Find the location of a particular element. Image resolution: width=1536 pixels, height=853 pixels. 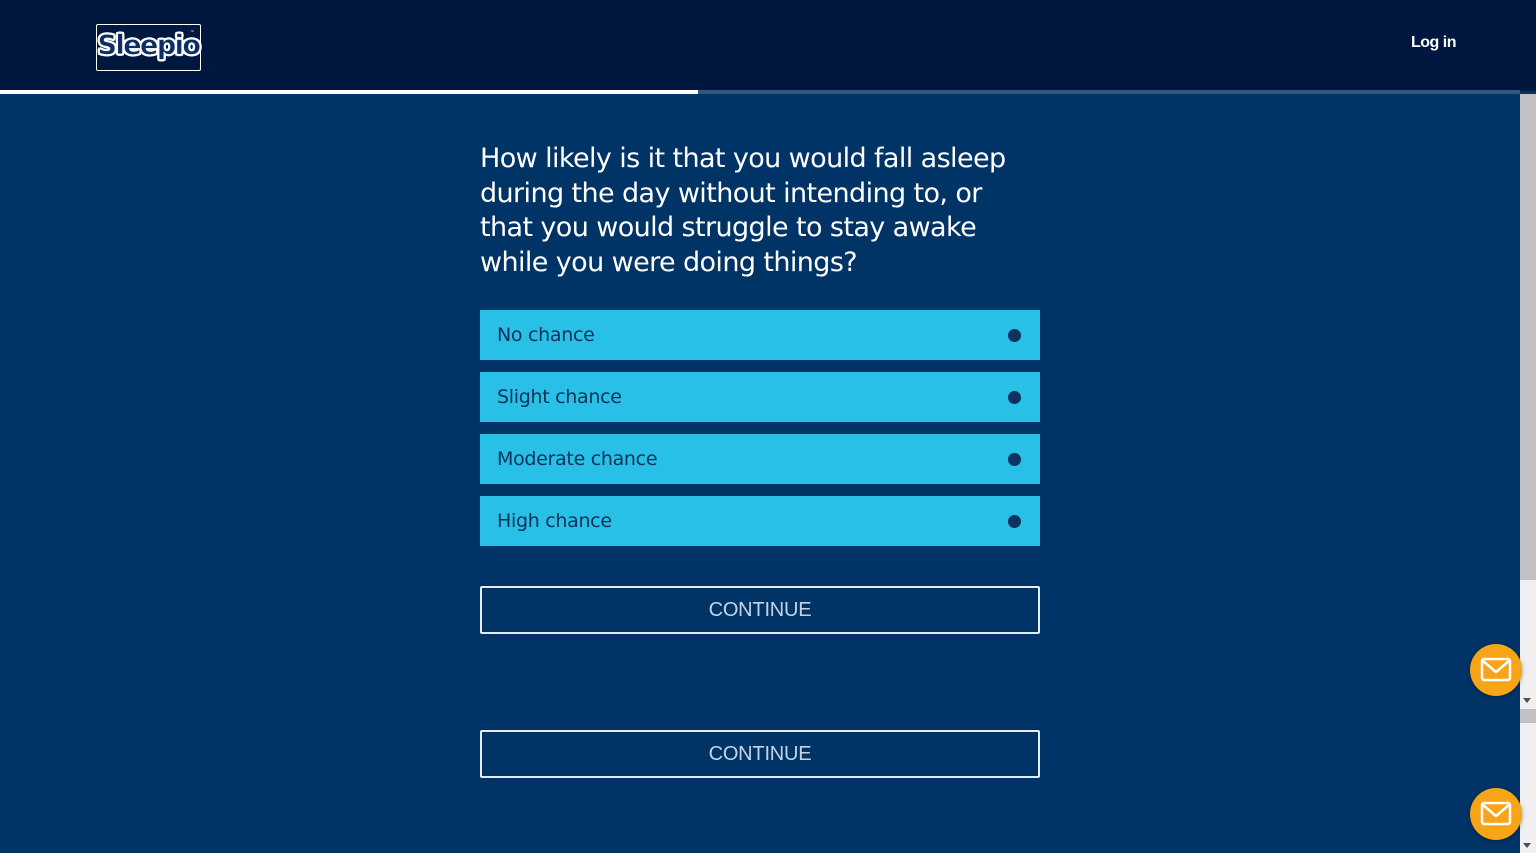

scrollbar-thumb-secondary is located at coordinates (1528, 716).